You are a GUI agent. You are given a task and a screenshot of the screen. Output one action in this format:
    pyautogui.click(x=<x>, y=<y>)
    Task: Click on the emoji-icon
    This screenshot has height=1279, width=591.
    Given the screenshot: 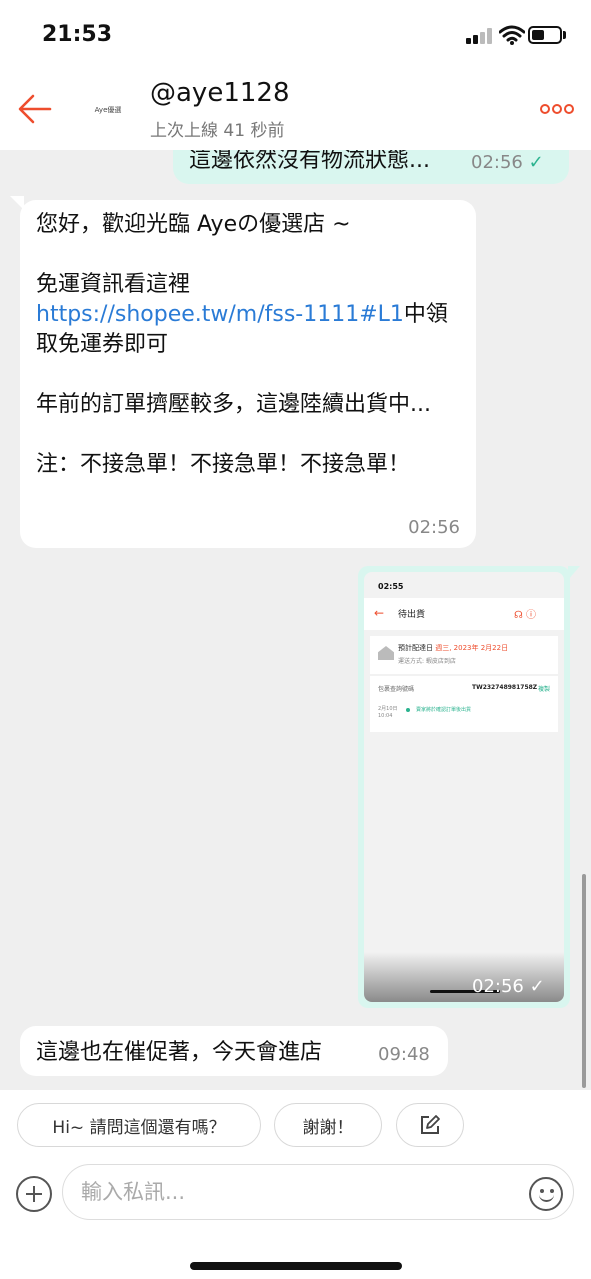 What is the action you would take?
    pyautogui.click(x=546, y=1194)
    